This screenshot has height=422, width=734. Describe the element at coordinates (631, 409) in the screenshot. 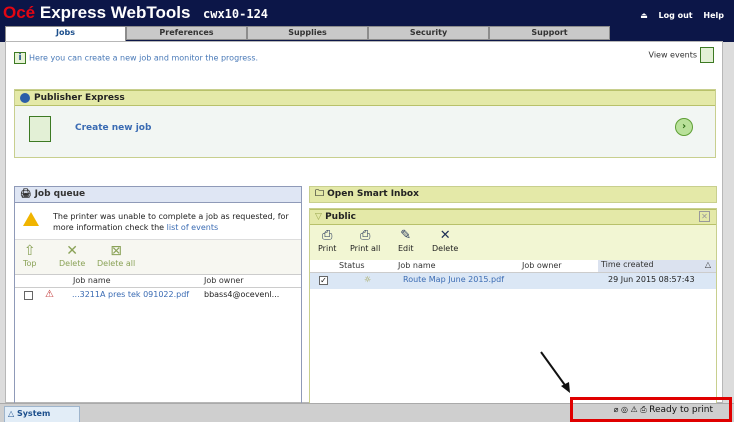

I see `status-icons: ⌀ ◎ ⚠ ⎙` at that location.